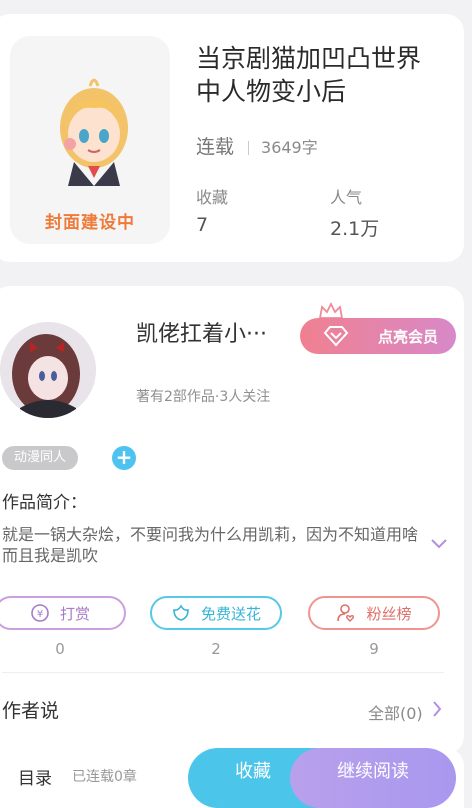  What do you see at coordinates (309, 75) in the screenshot?
I see `book-title: 当京剧猫加凹凸世界中人物变小后` at bounding box center [309, 75].